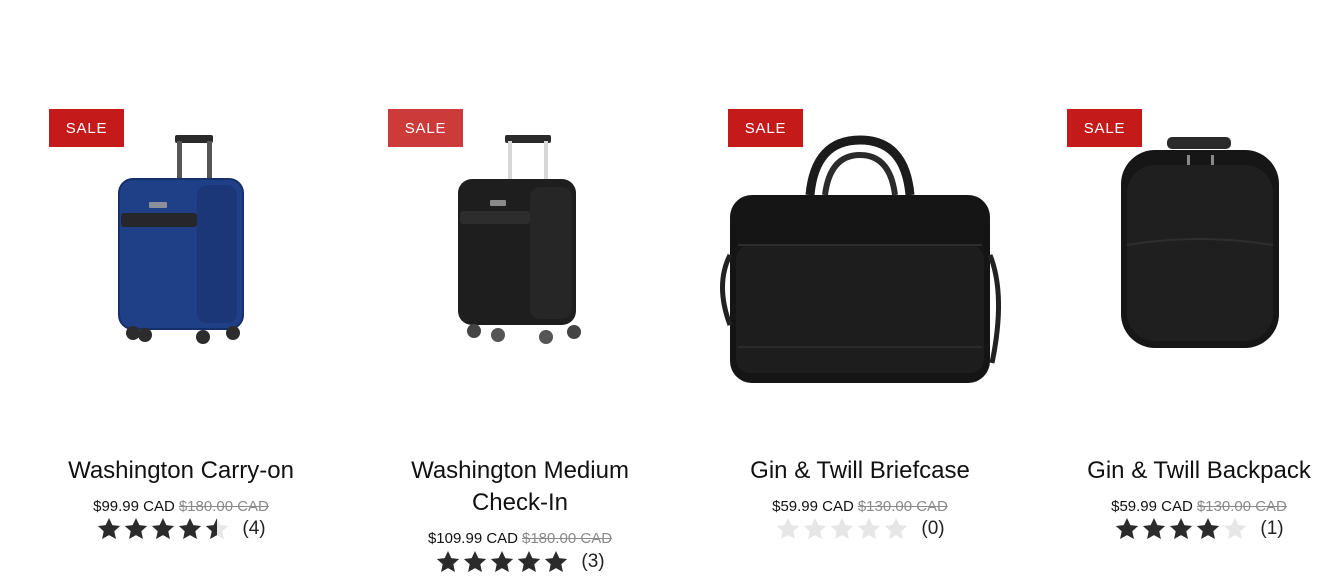 The image size is (1337, 582). Describe the element at coordinates (592, 562) in the screenshot. I see `review-count: (3)` at that location.